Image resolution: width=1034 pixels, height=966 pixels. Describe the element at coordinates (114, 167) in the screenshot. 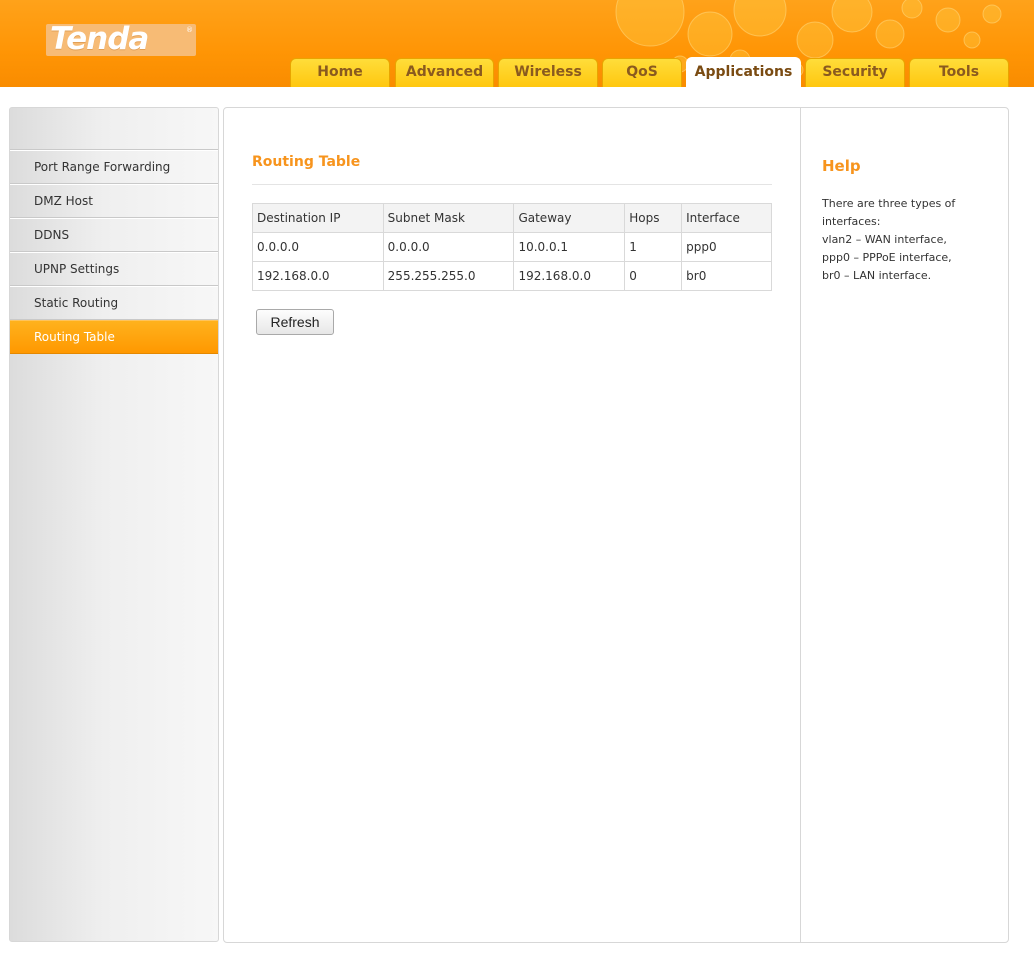

I see `sidebar-item-port-range-forwarding: Port Range Forwarding` at that location.